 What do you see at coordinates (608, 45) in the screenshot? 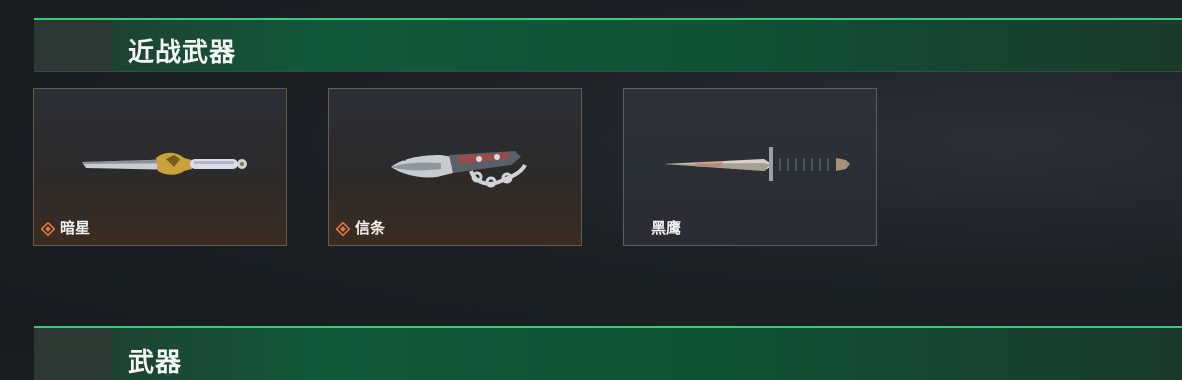
I see `section-header-melee: 近战武器` at bounding box center [608, 45].